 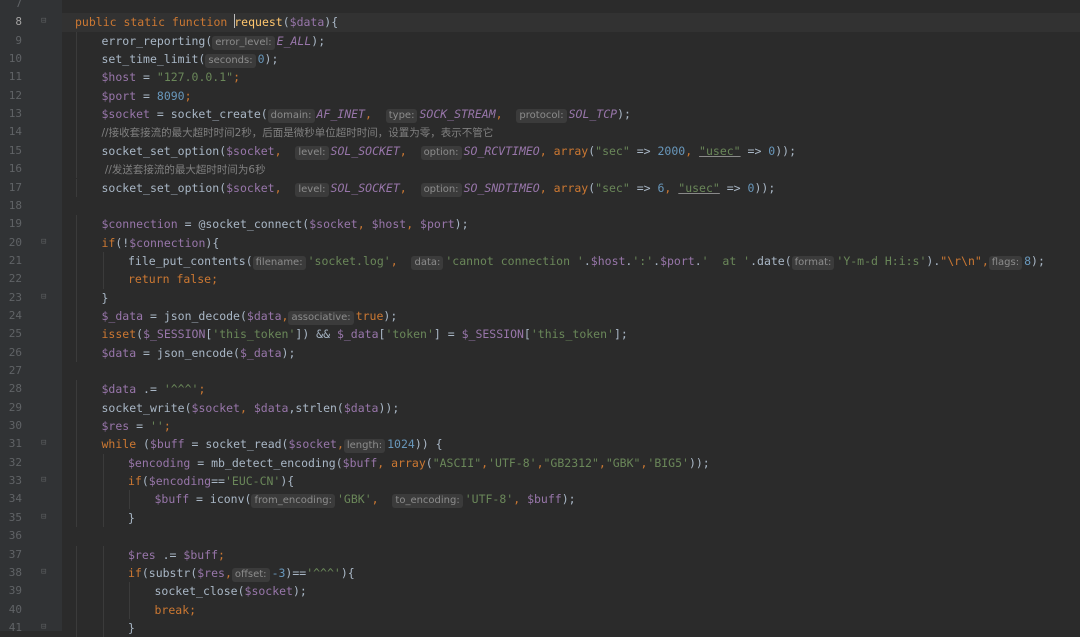 What do you see at coordinates (571, 77) in the screenshot?
I see `code-line: $host = "127.0.0.1";` at bounding box center [571, 77].